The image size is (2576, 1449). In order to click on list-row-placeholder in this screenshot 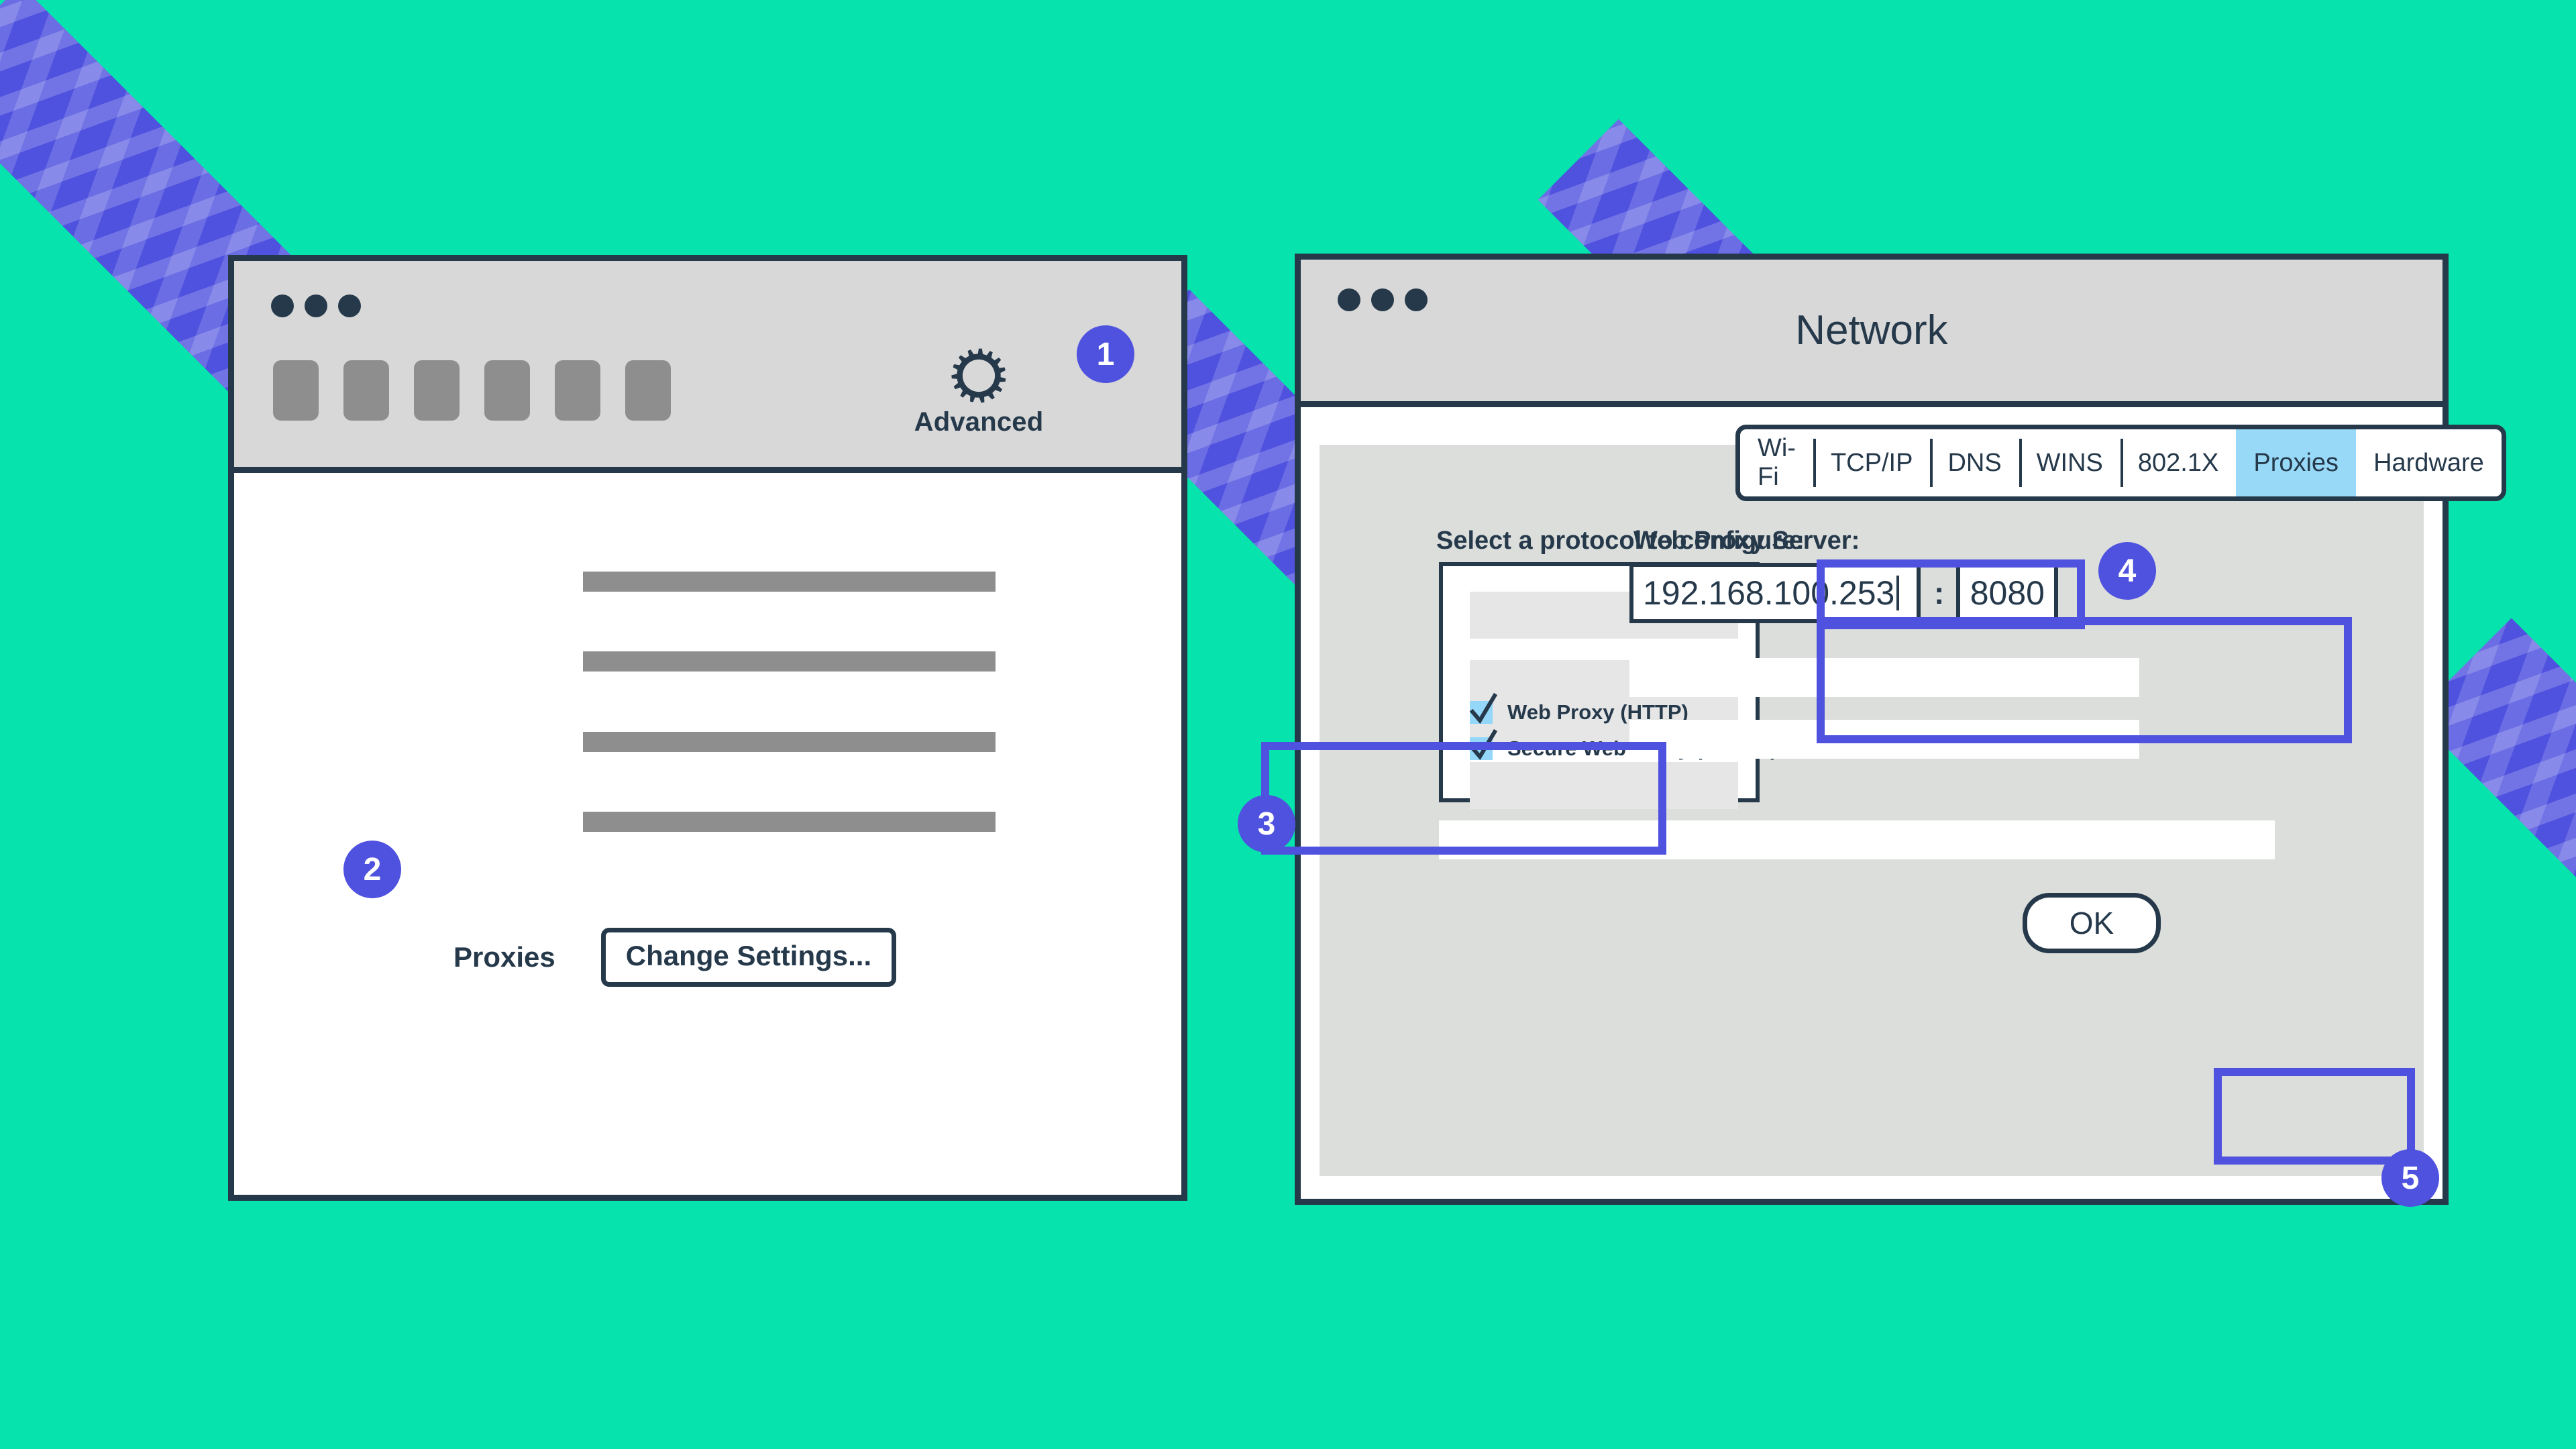, I will do `click(1604, 785)`.